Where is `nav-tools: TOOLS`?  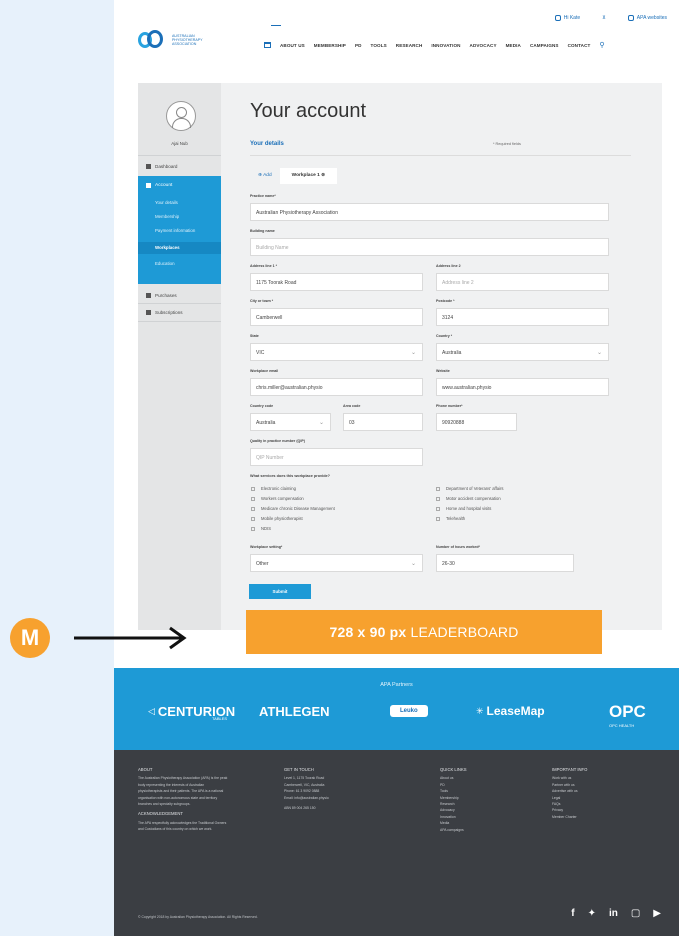 nav-tools: TOOLS is located at coordinates (379, 45).